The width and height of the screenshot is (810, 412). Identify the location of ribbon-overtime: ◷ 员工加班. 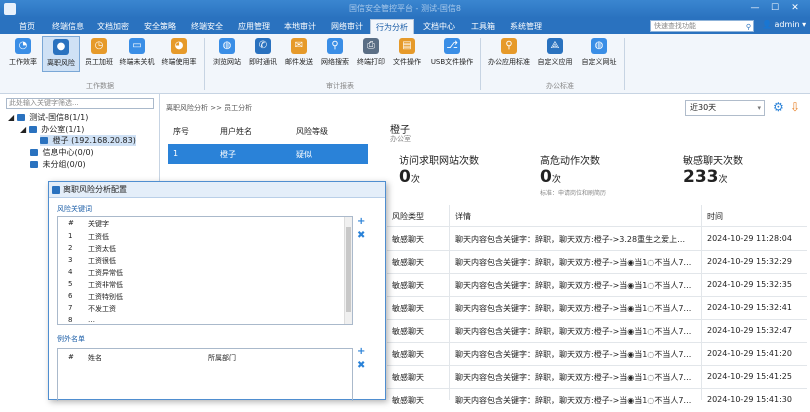
(99, 54).